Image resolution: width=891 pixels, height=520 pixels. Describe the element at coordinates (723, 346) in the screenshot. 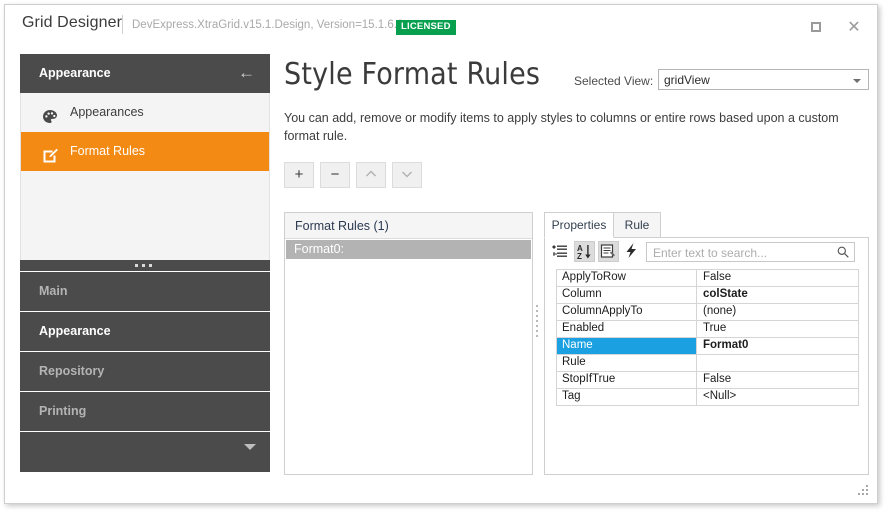

I see `property-value: Format0` at that location.